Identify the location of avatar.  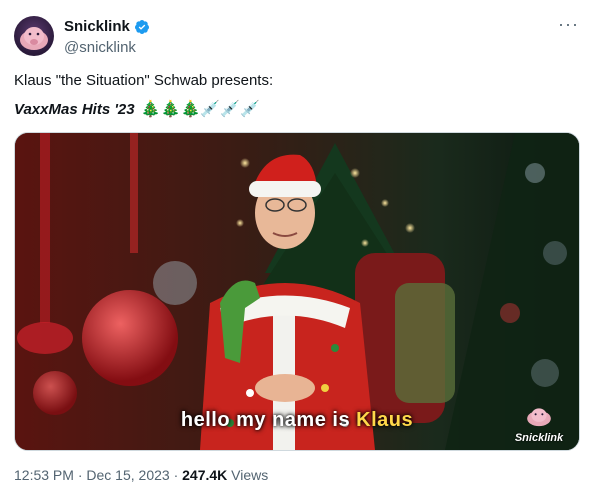
(34, 36).